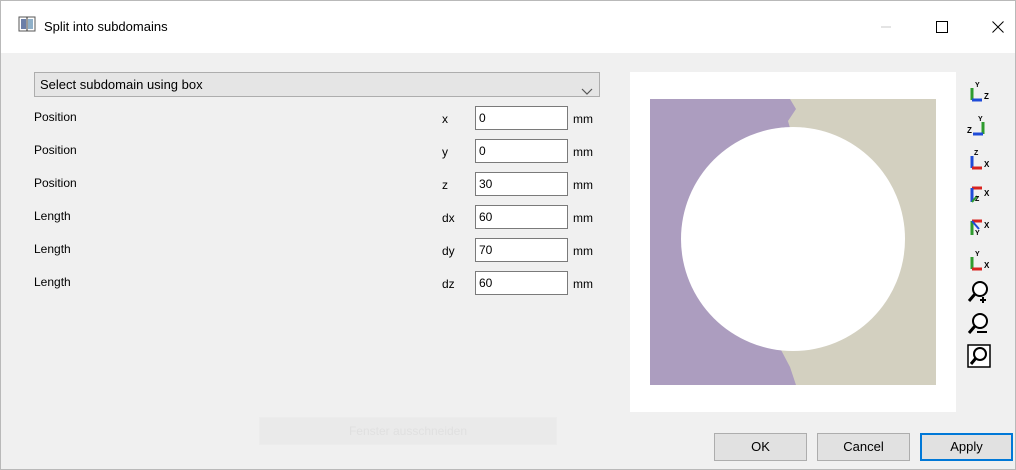  I want to click on position-z-input: 30, so click(521, 184).